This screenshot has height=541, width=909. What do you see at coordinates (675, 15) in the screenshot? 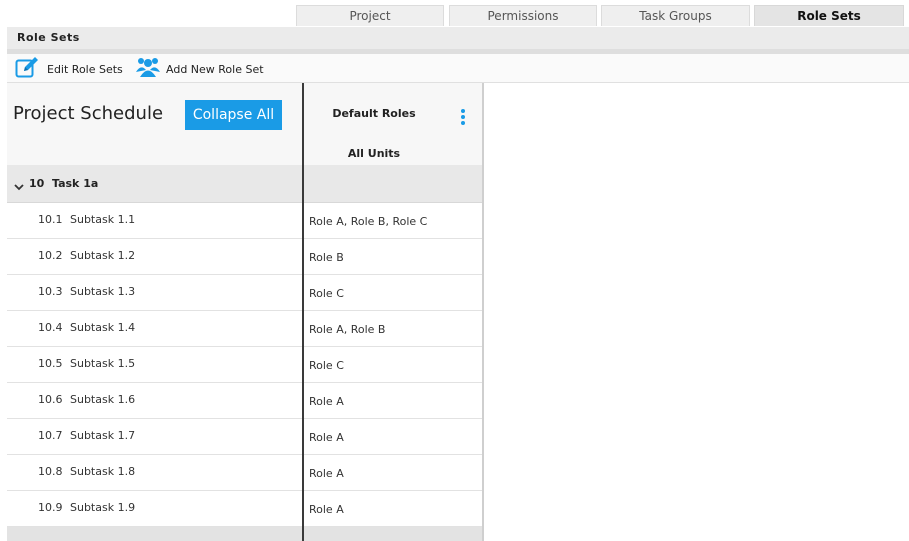
I see `tab-task-groups: Task Groups` at bounding box center [675, 15].